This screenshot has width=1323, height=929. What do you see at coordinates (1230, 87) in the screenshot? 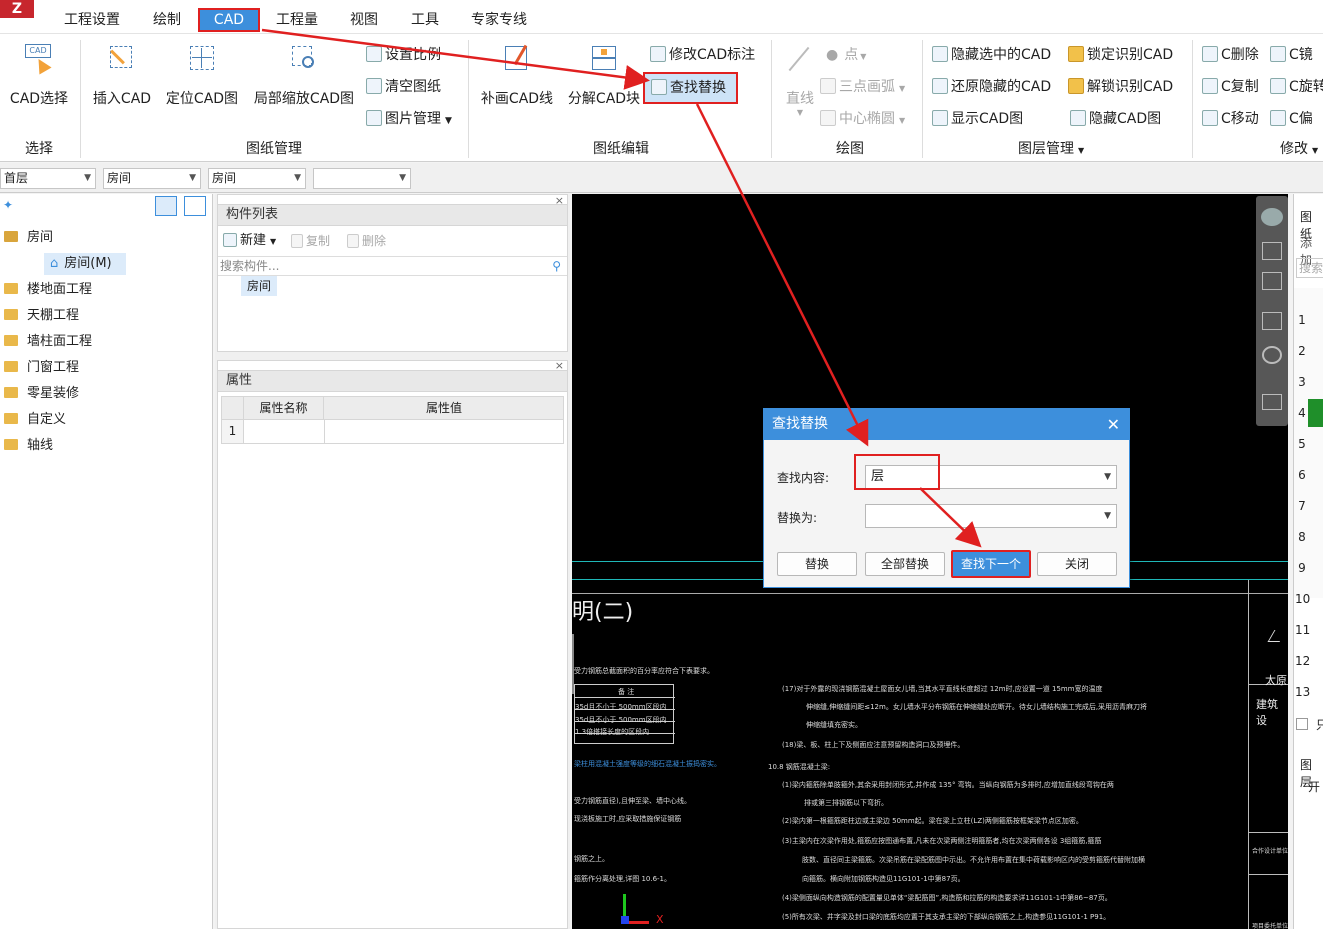
I see `cad-copy-button: C复制` at bounding box center [1230, 87].